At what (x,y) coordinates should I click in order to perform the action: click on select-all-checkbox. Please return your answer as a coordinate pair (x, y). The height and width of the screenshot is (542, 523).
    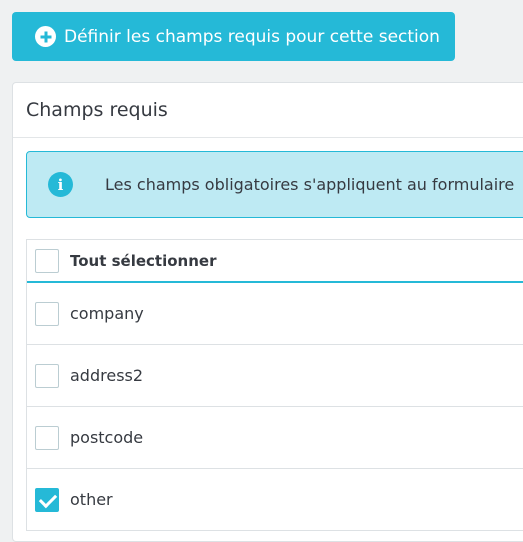
    Looking at the image, I should click on (47, 260).